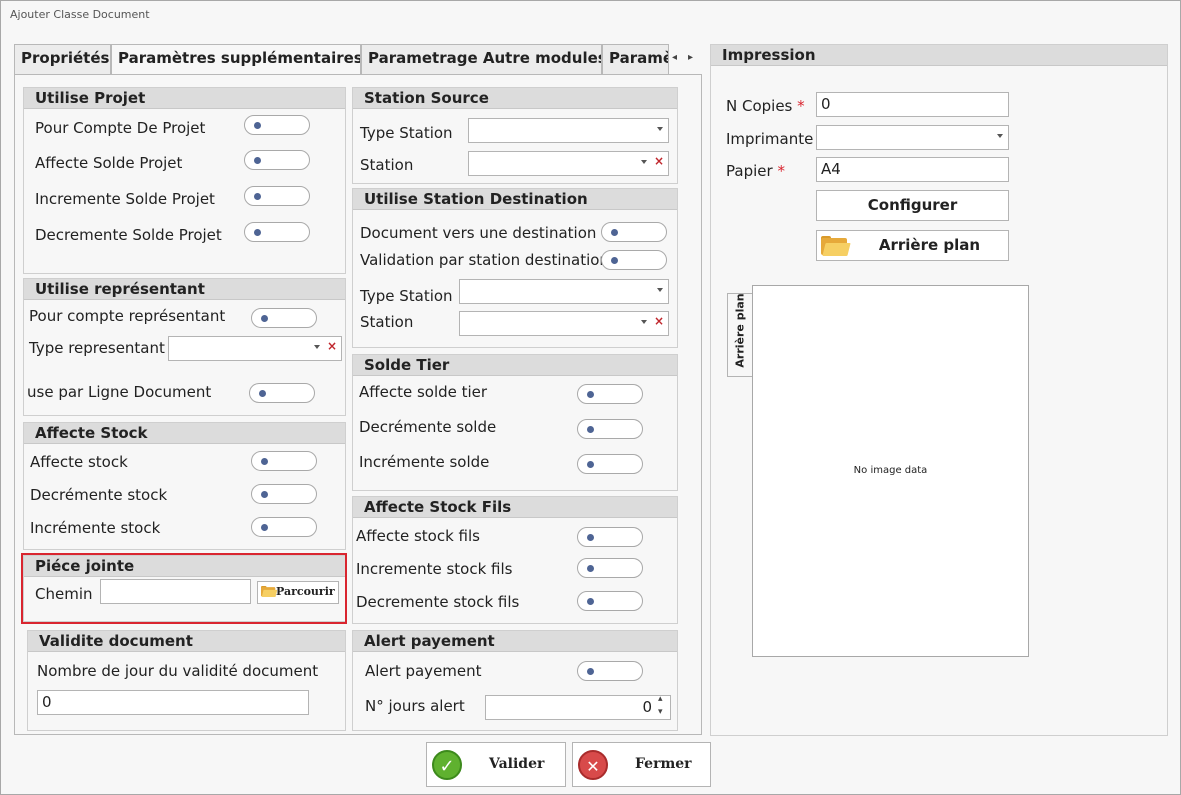 The image size is (1181, 795). I want to click on decremente-stock-toggle, so click(284, 494).